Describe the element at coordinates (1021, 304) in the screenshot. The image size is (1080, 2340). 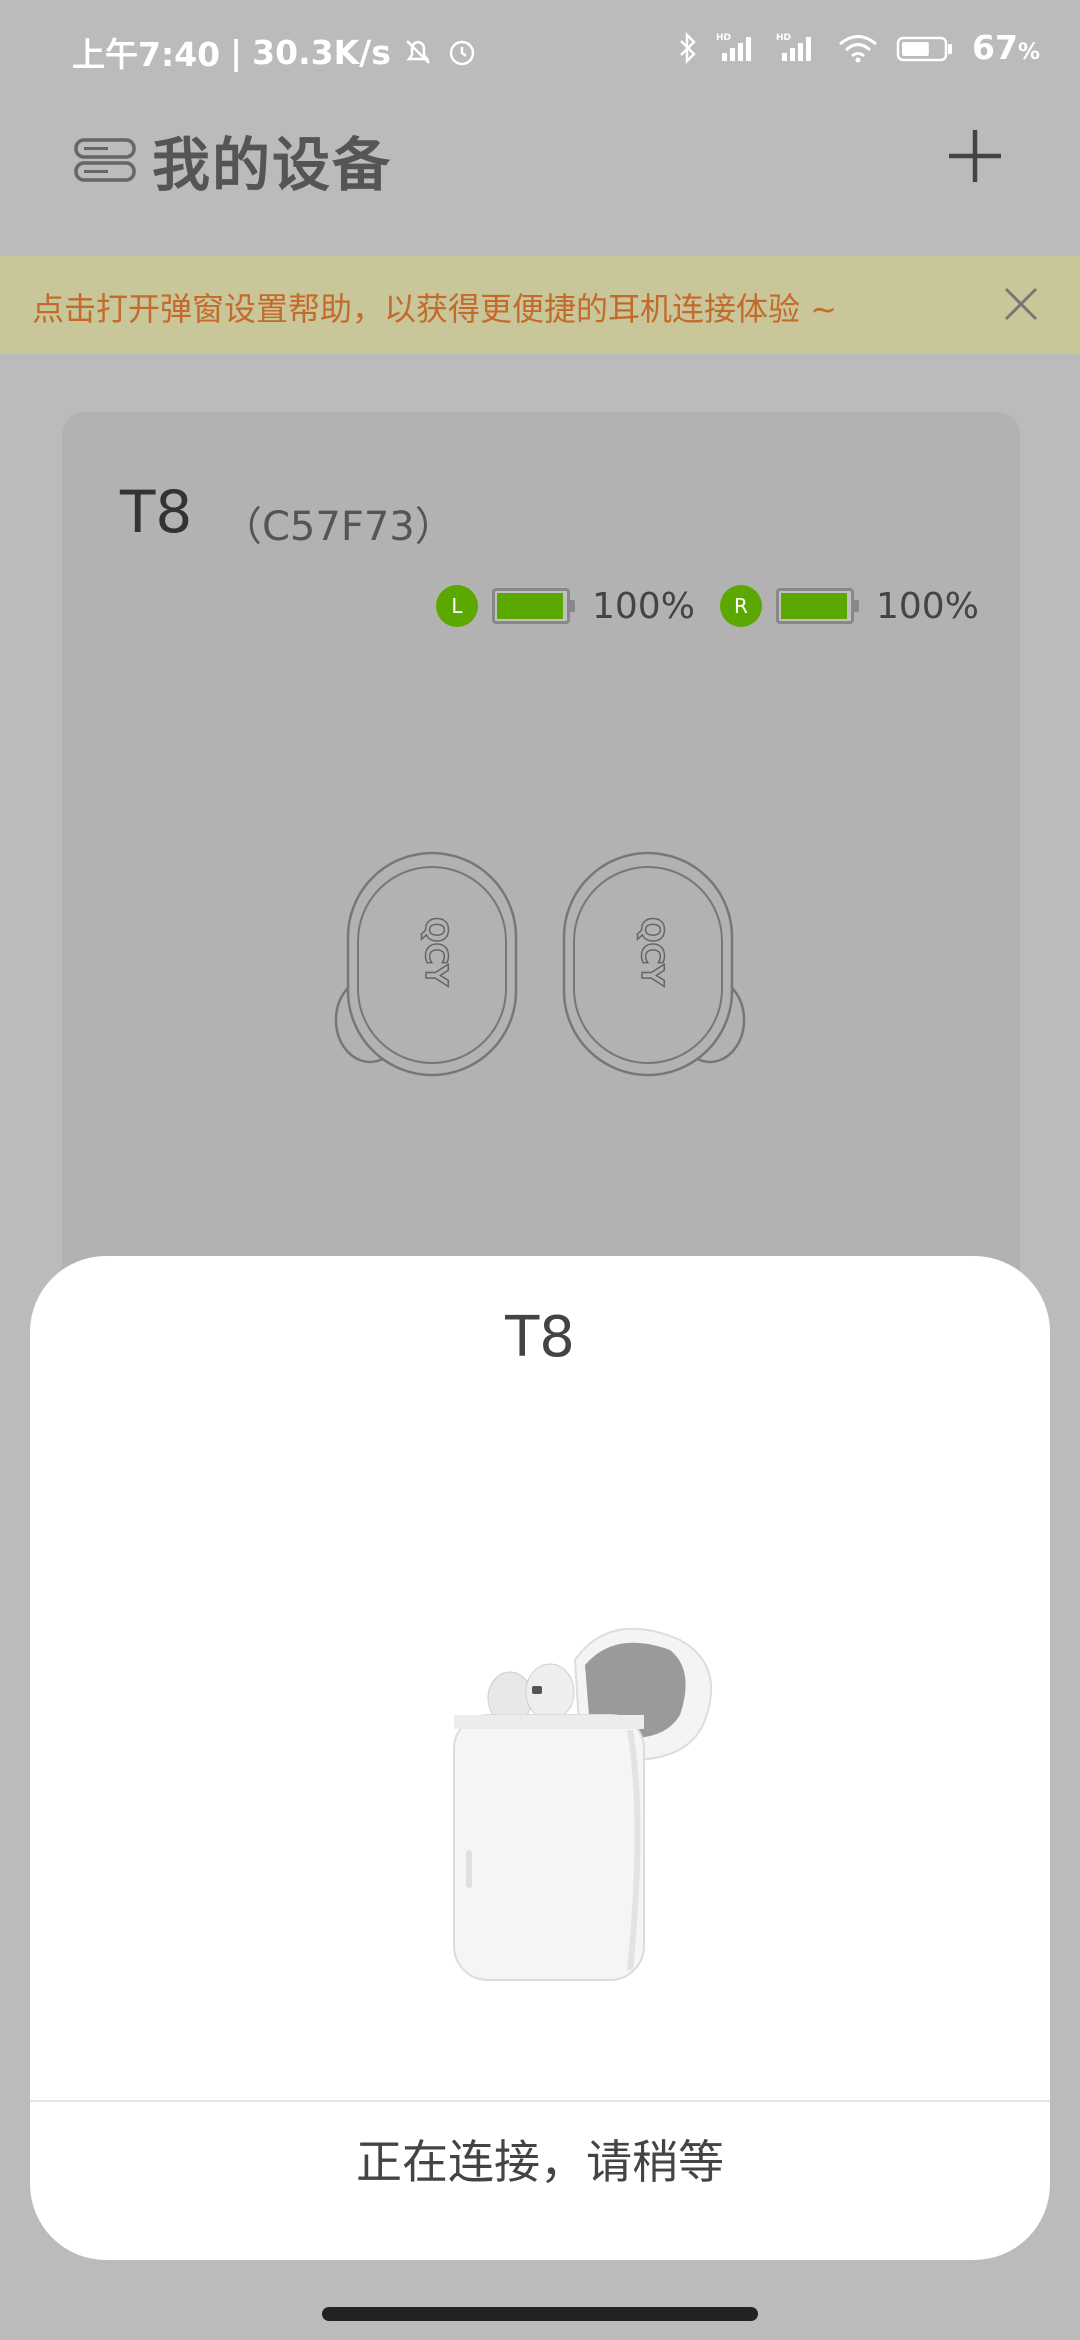
I see `close-icon` at that location.